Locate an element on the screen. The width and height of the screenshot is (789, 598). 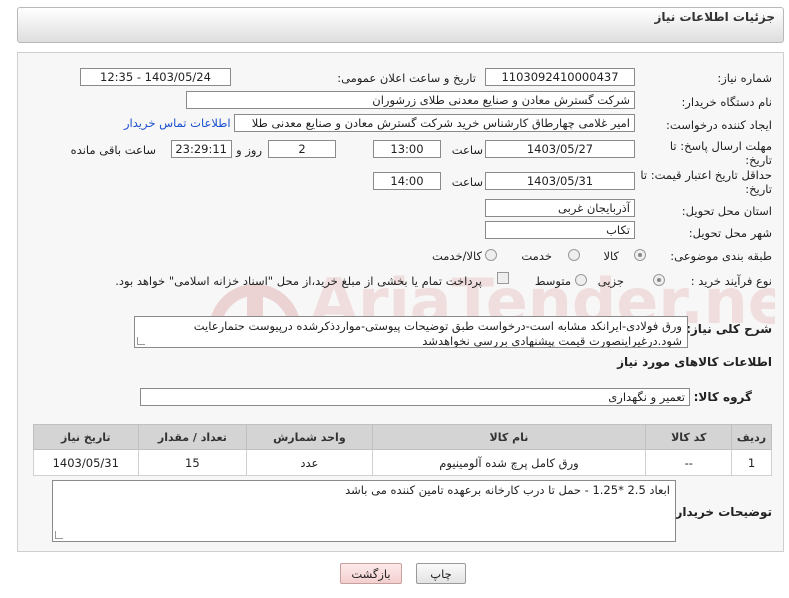
purchase-medium-label: متوسط is located at coordinates (552, 281).